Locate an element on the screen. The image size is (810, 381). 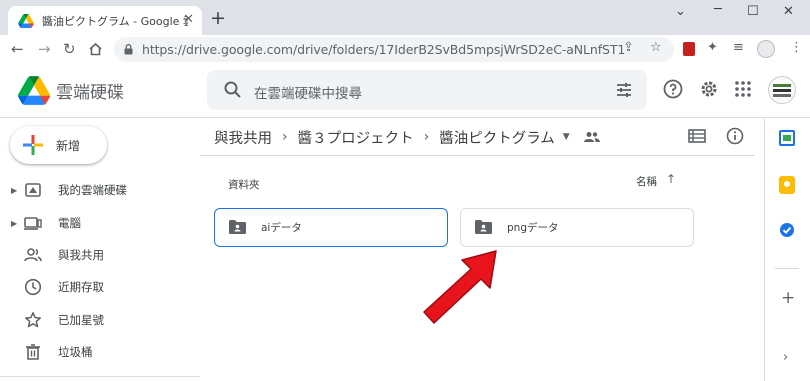
browser-tab: 醬油ピクトグラム - Google 雲端硬碟 ✕ is located at coordinates (105, 20).